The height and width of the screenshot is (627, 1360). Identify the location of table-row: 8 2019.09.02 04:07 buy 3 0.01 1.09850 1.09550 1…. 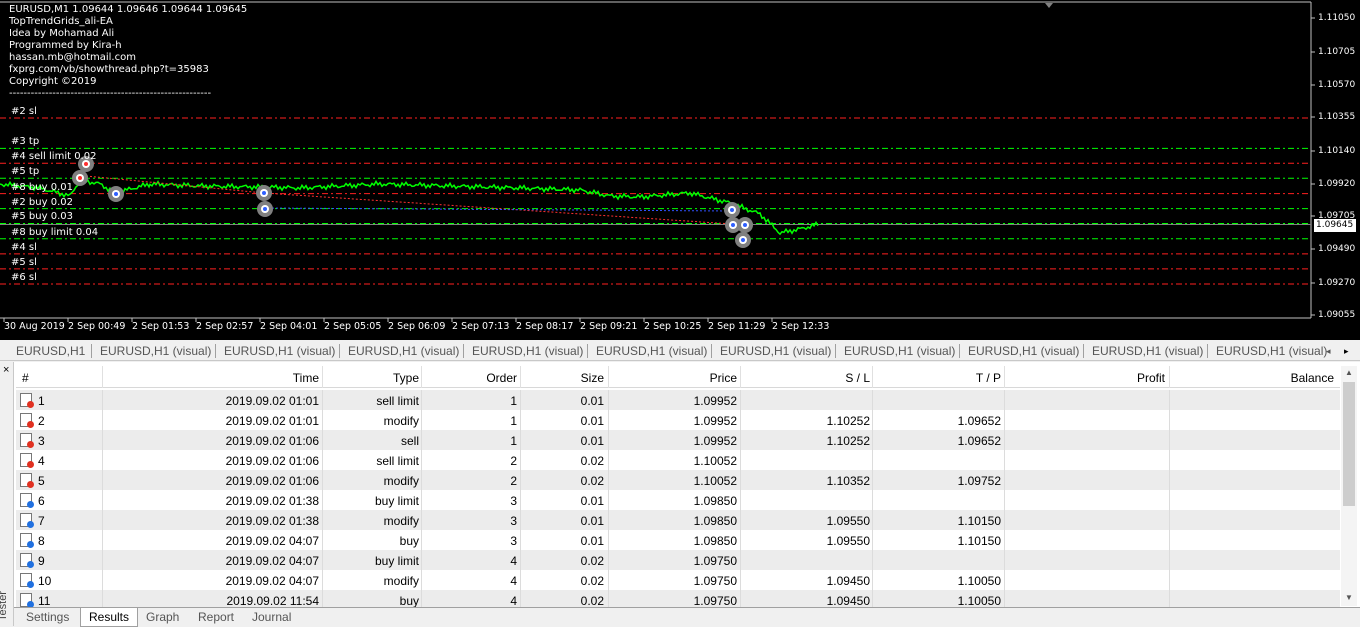
(678, 540).